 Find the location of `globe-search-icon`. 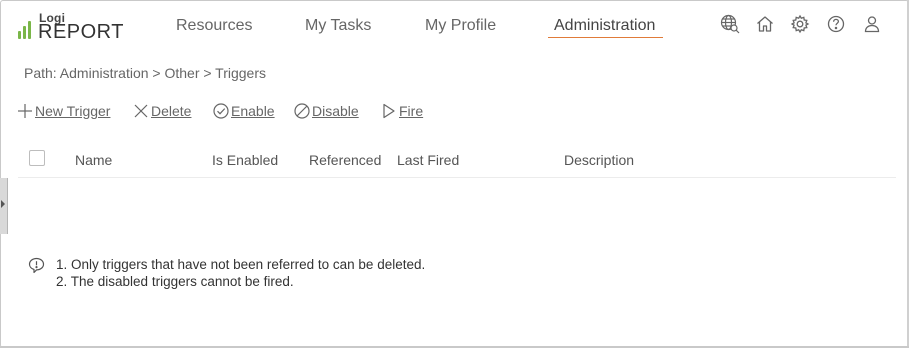

globe-search-icon is located at coordinates (730, 24).